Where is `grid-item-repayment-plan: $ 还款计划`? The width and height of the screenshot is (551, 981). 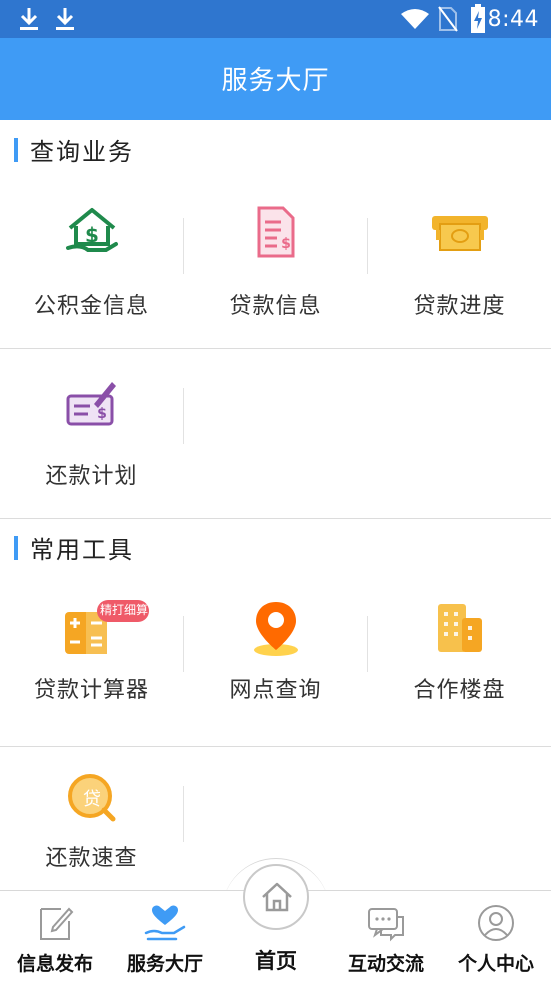 grid-item-repayment-plan: $ 还款计划 is located at coordinates (91, 441).